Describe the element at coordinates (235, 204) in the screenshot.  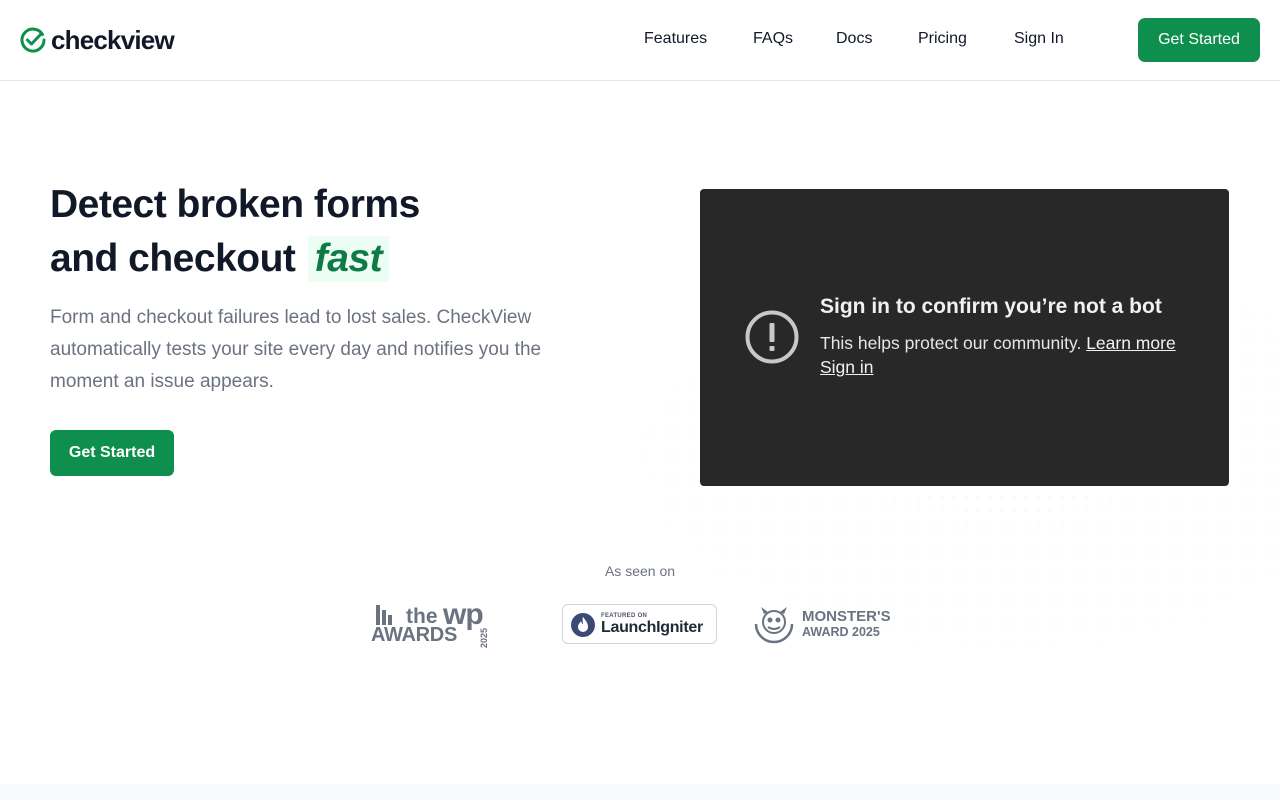
I see `hero-title-line1: Detect broken forms` at that location.